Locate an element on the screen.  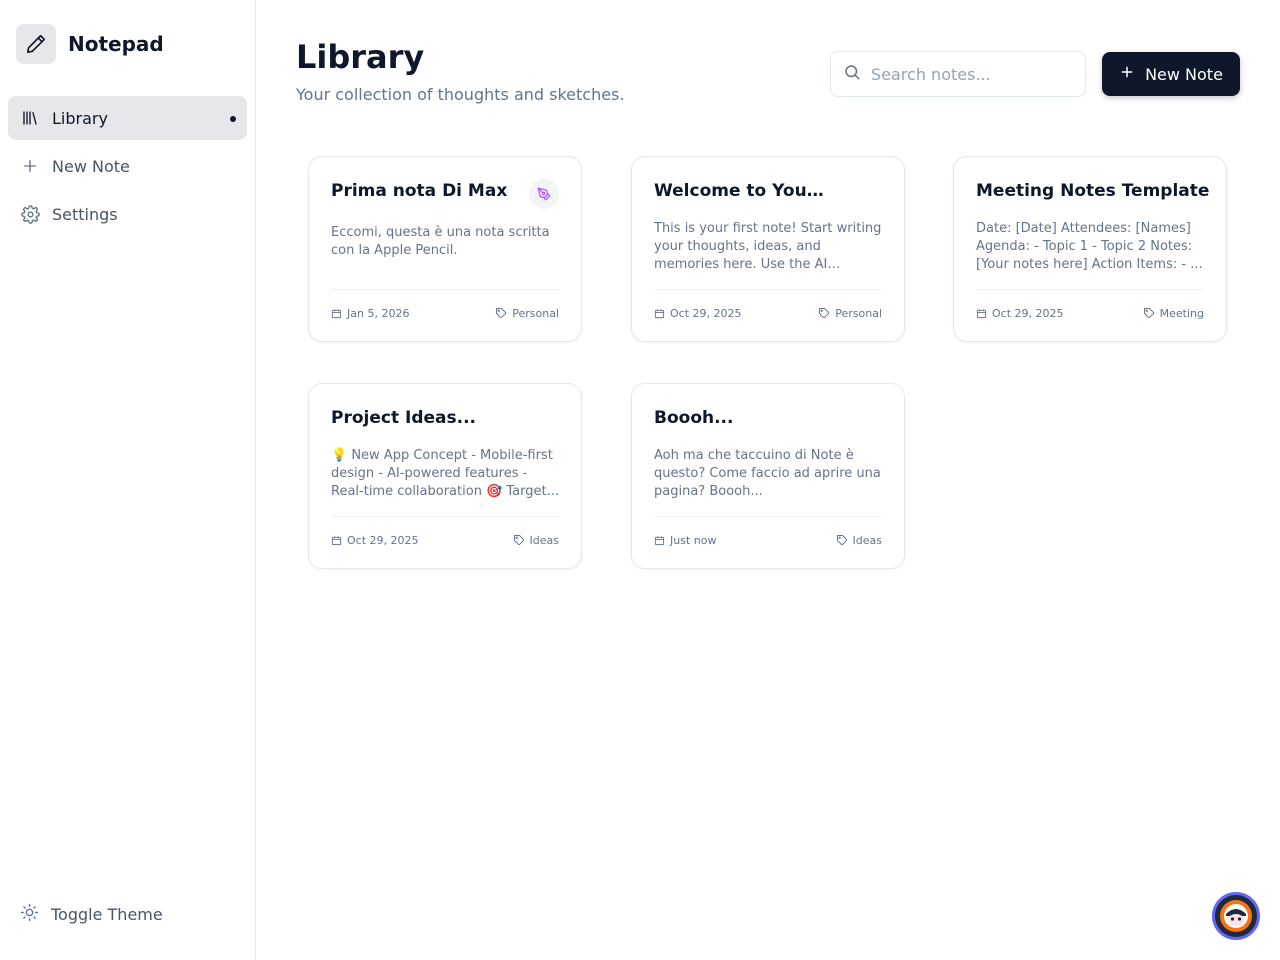
page-title: Library is located at coordinates (360, 57).